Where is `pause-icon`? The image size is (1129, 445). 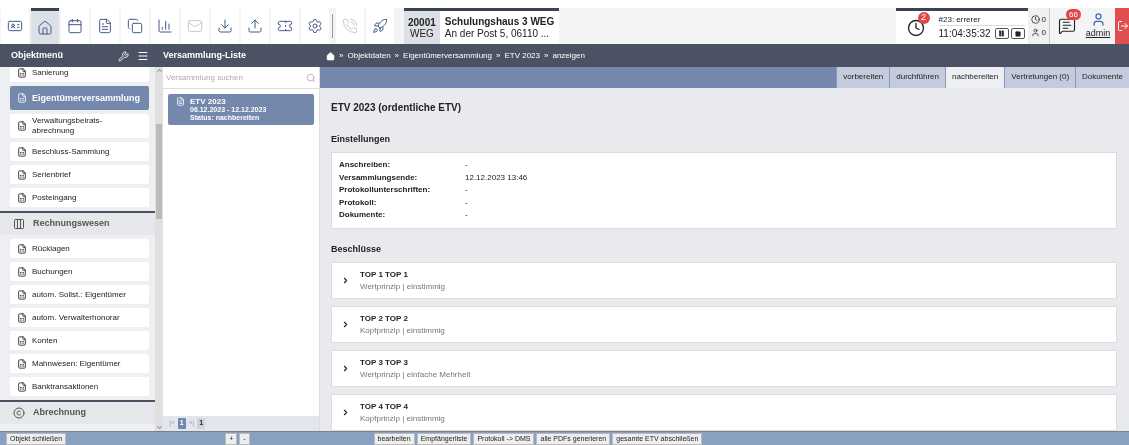
pause-icon is located at coordinates (1002, 33).